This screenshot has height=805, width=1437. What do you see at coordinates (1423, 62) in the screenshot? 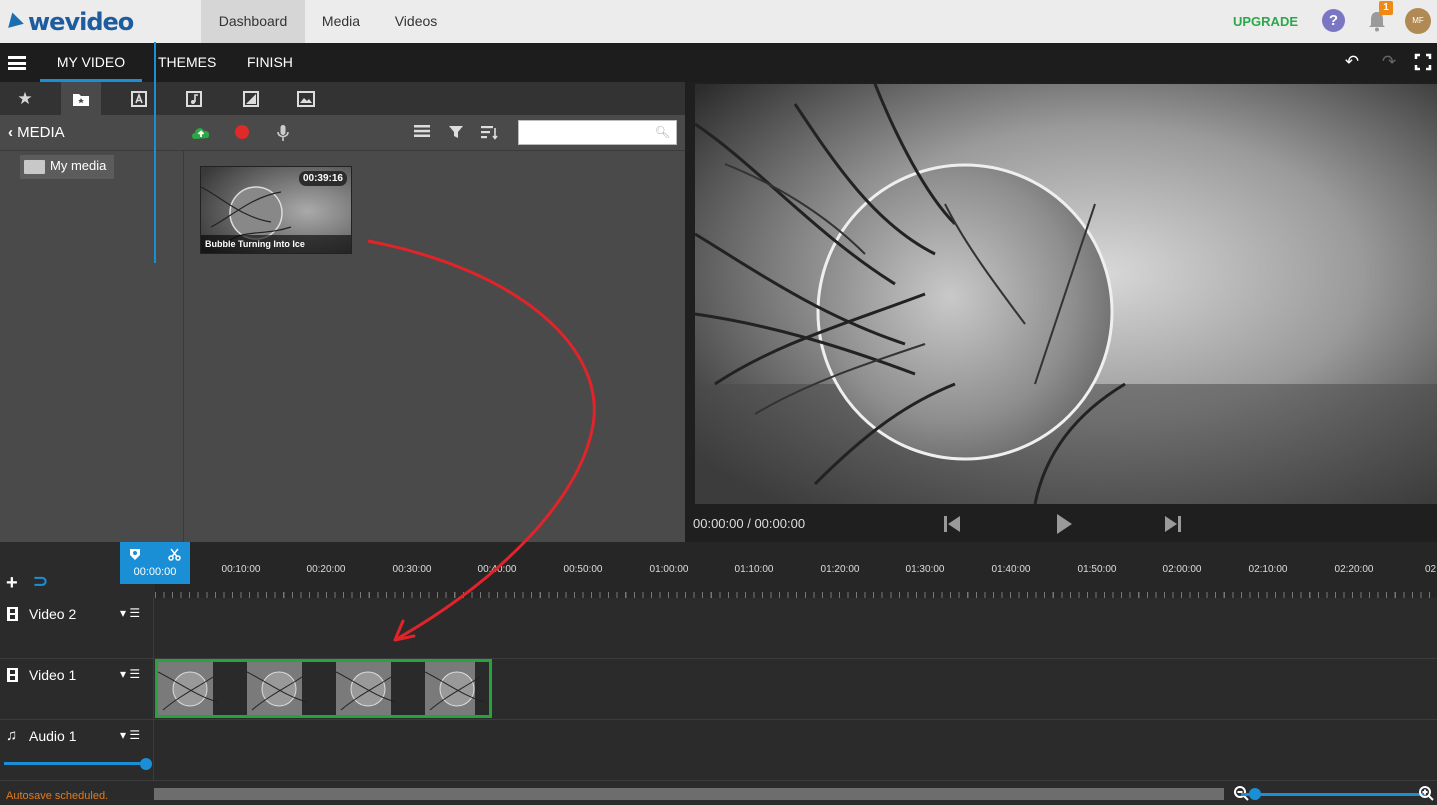
I see `fullscreen-icon` at bounding box center [1423, 62].